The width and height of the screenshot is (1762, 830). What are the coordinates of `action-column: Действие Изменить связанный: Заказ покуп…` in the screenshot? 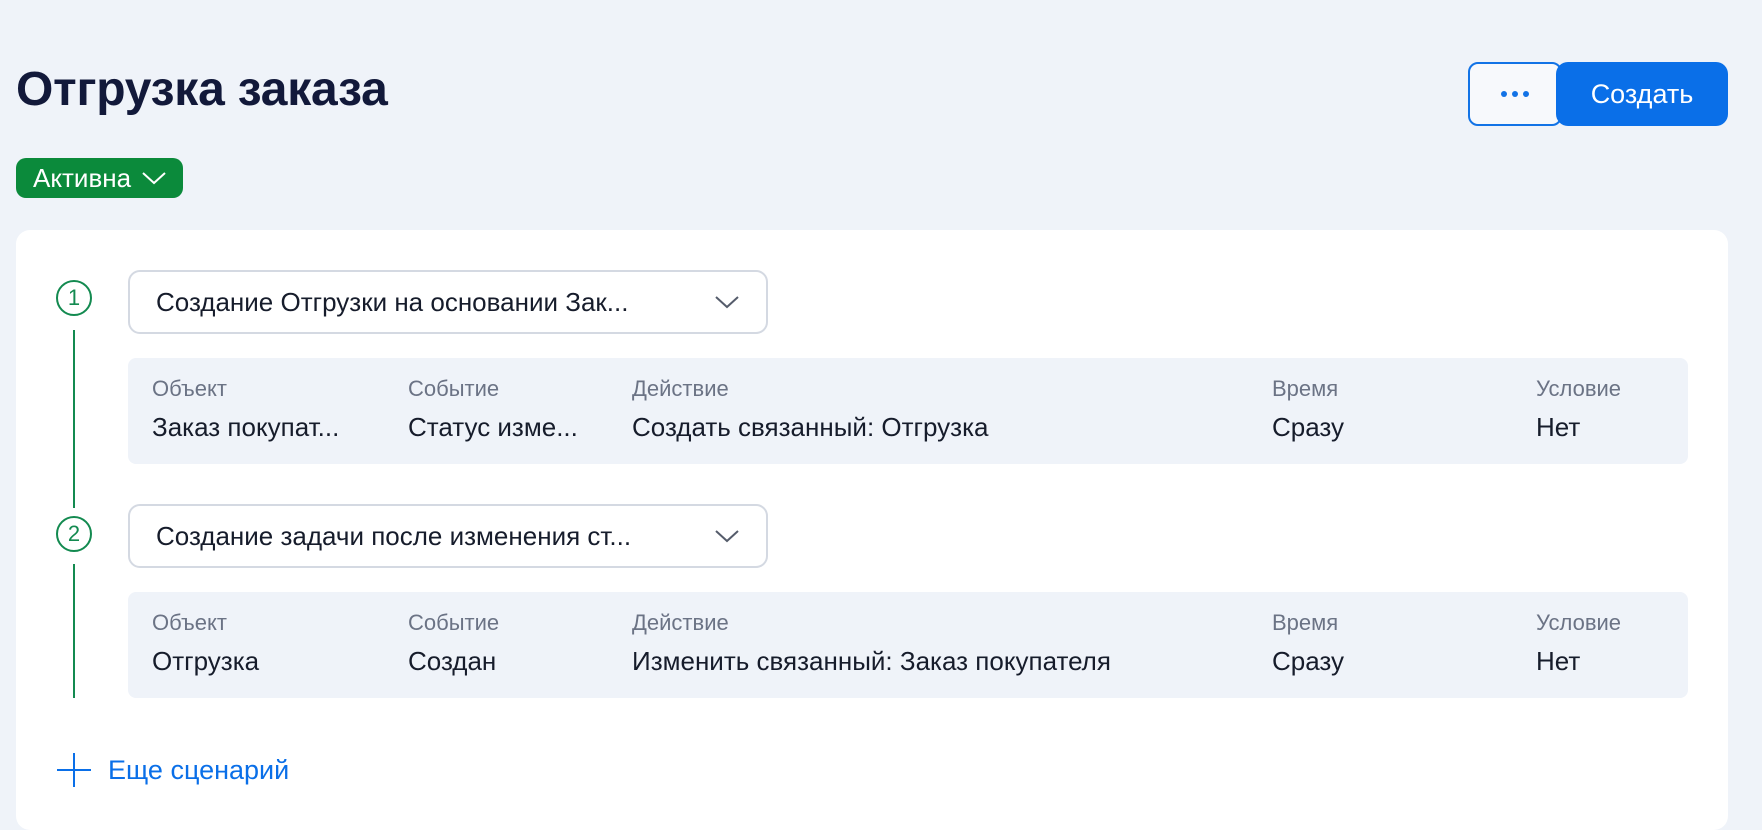 It's located at (871, 643).